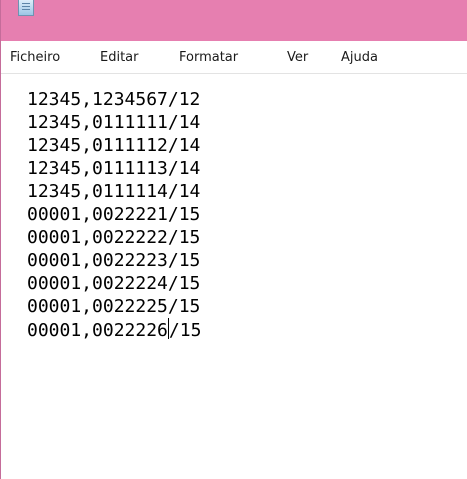  What do you see at coordinates (114, 214) in the screenshot?
I see `text-line: 00001,0022221/15` at bounding box center [114, 214].